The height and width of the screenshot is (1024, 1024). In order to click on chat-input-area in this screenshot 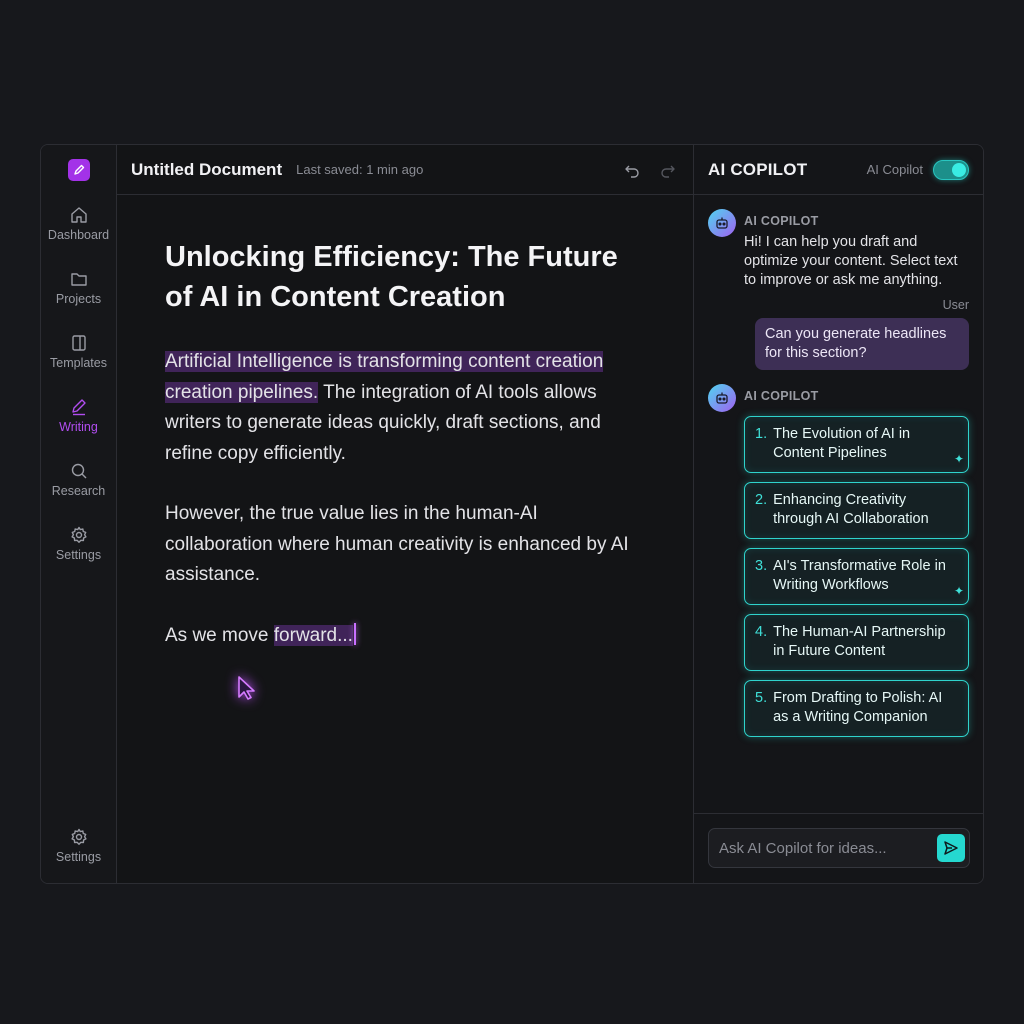, I will do `click(838, 848)`.